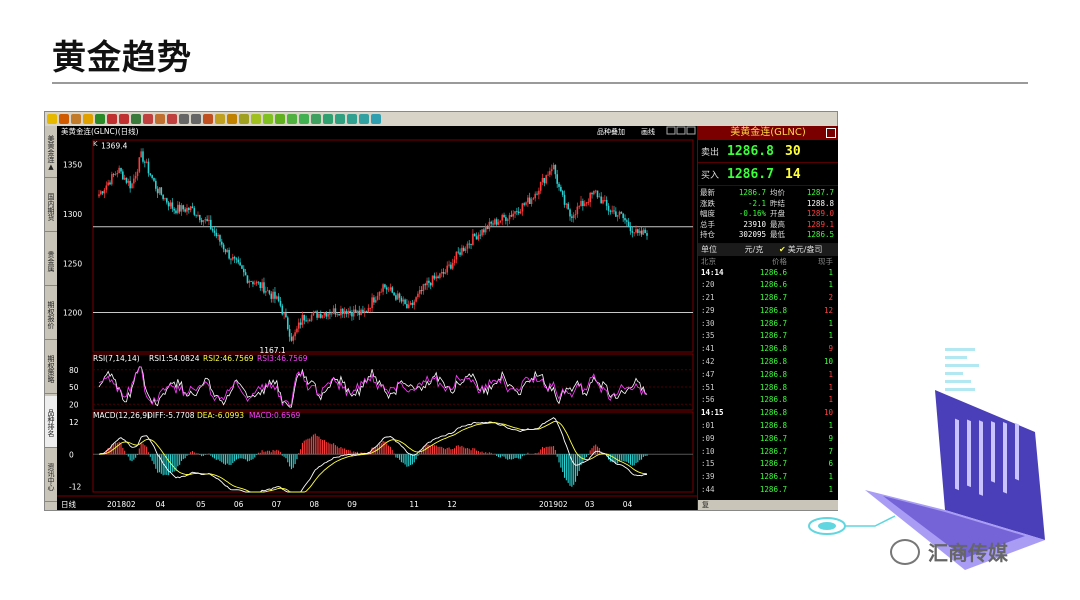 This screenshot has height=600, width=1080. I want to click on quote-title-text: 美黄金连(GLNC), so click(768, 132).